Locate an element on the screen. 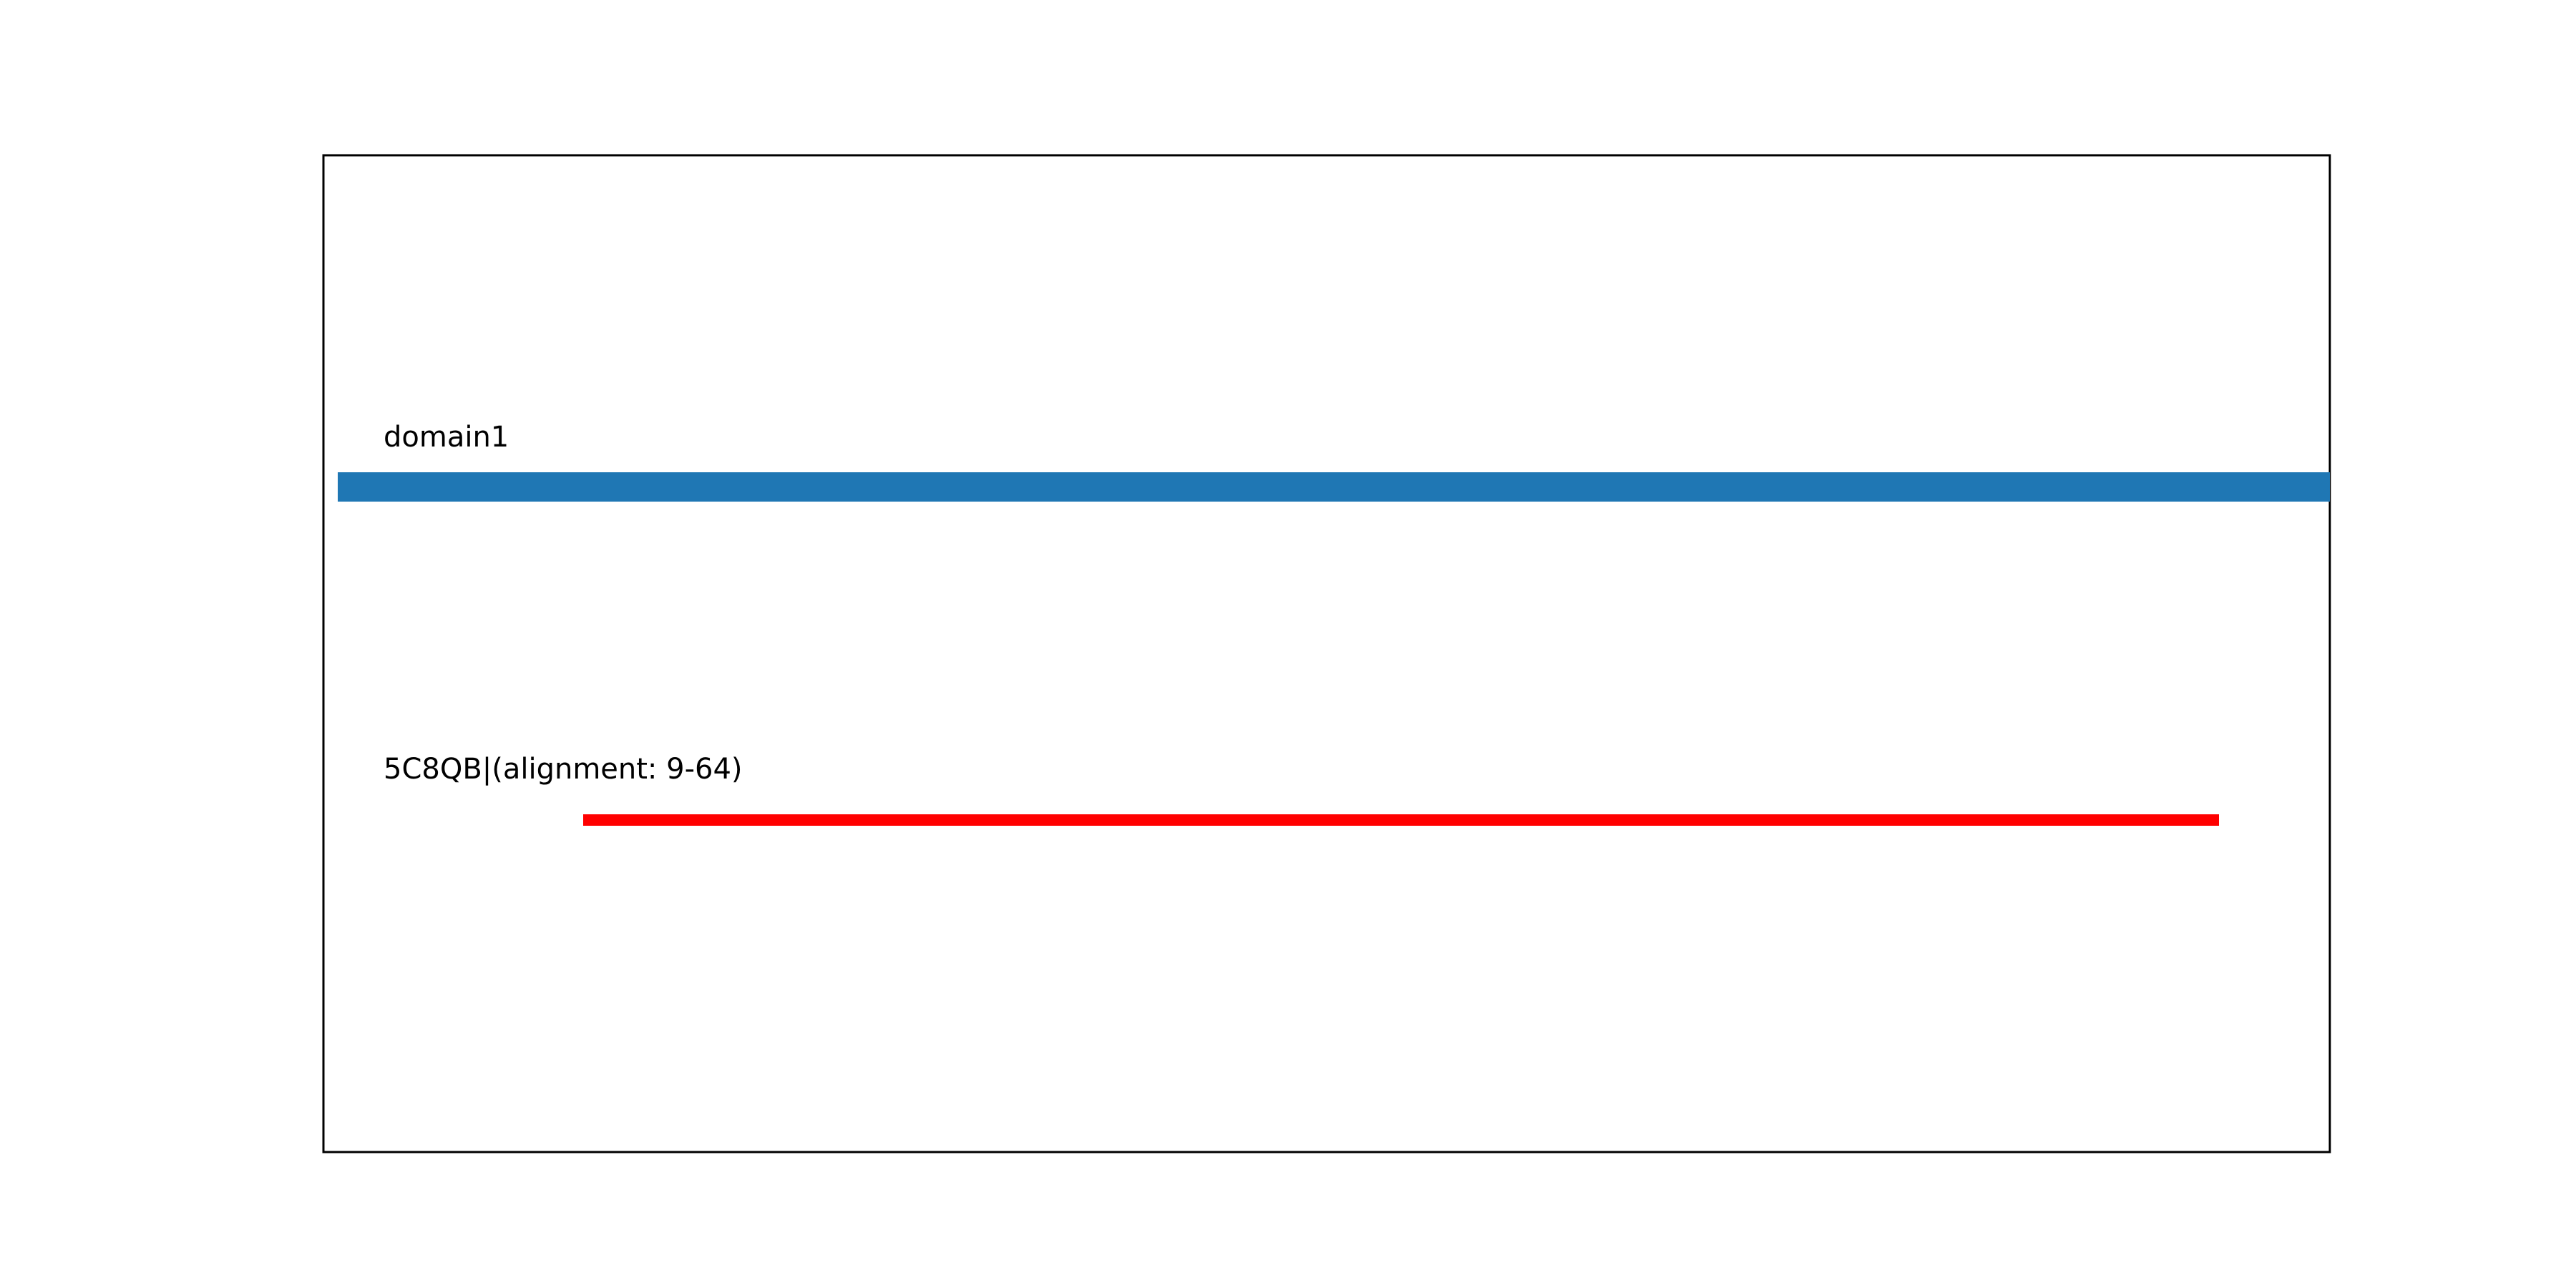 The width and height of the screenshot is (2576, 1288). domain-track: domain1 is located at coordinates (1334, 461).